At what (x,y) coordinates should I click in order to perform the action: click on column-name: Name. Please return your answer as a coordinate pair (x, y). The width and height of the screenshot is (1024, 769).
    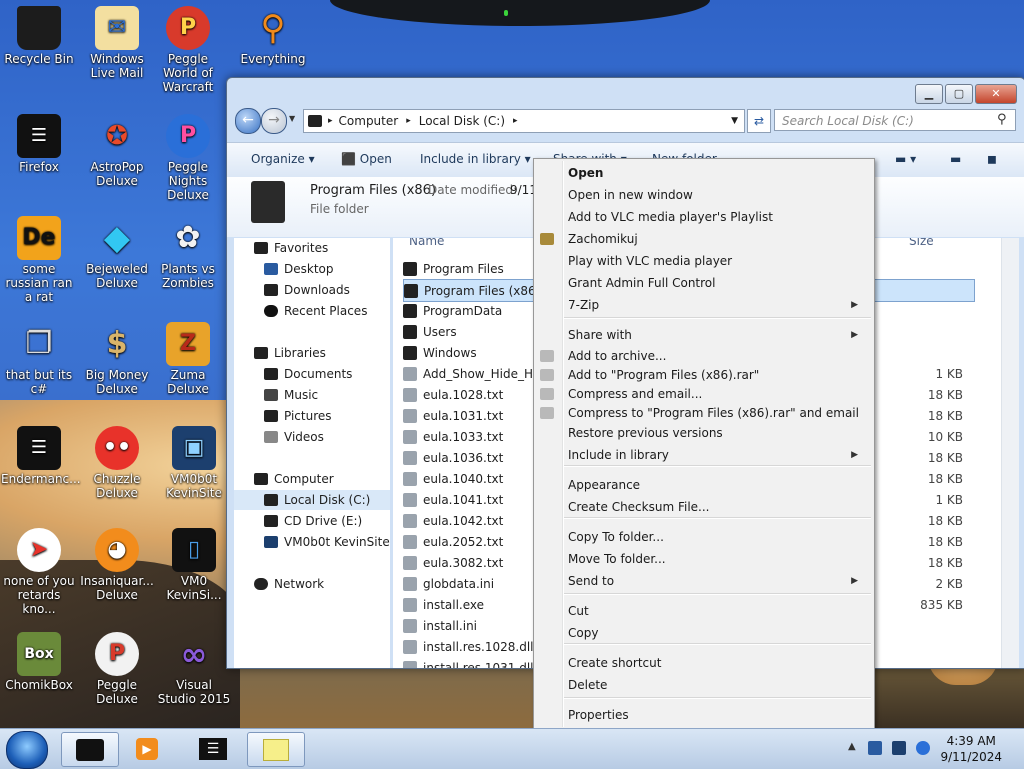
    Looking at the image, I should click on (426, 243).